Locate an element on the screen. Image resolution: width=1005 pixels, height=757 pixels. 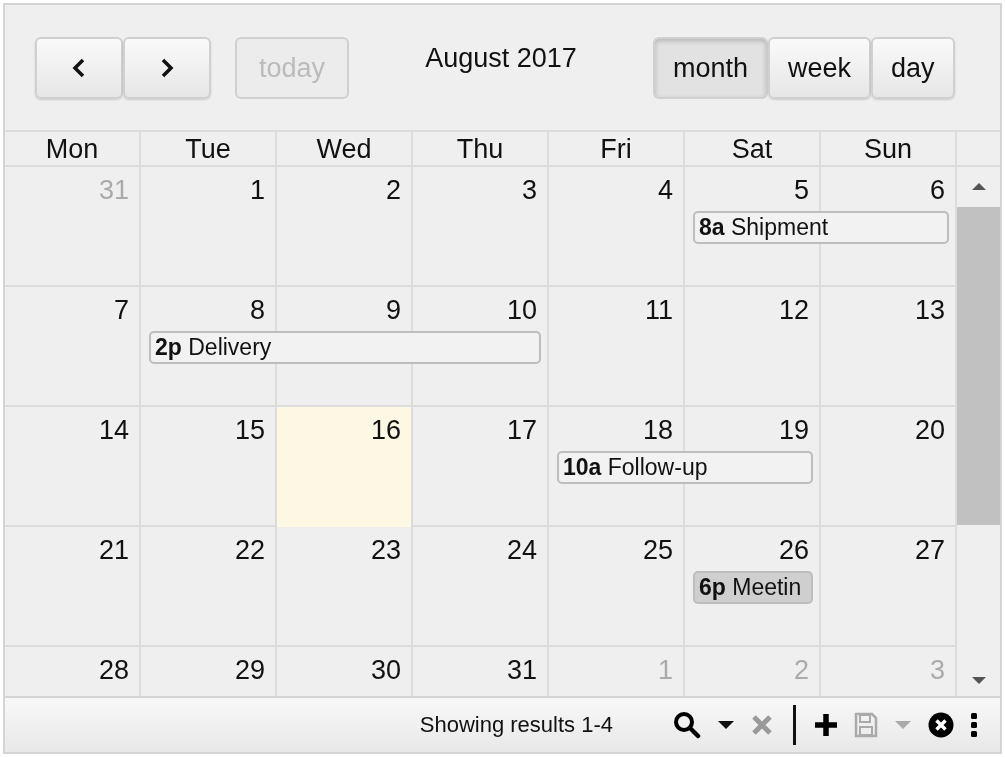
weekday-header: Tue is located at coordinates (209, 149).